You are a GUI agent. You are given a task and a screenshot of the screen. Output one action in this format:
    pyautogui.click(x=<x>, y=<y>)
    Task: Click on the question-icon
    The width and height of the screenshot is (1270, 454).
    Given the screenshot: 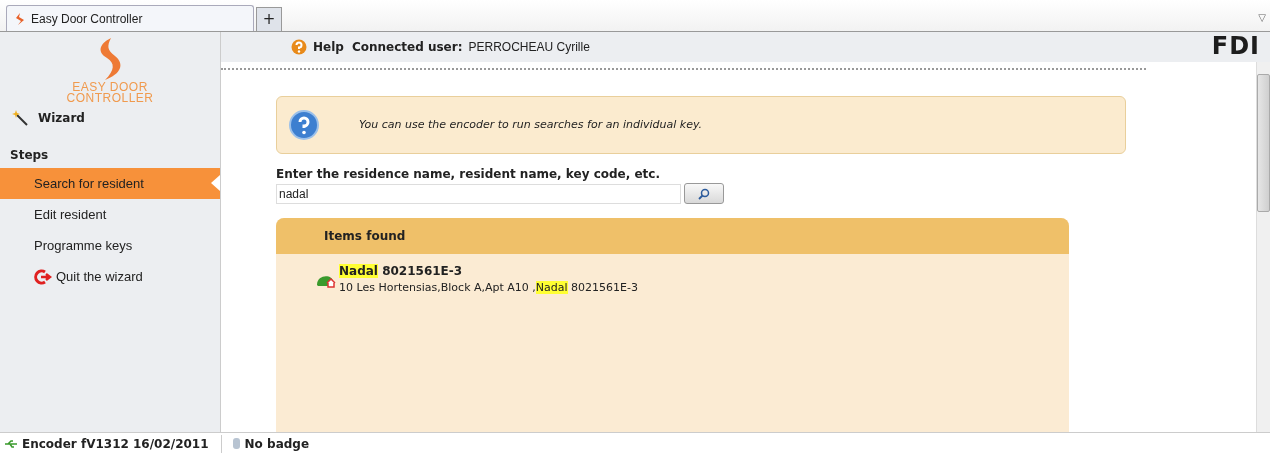 What is the action you would take?
    pyautogui.click(x=304, y=125)
    